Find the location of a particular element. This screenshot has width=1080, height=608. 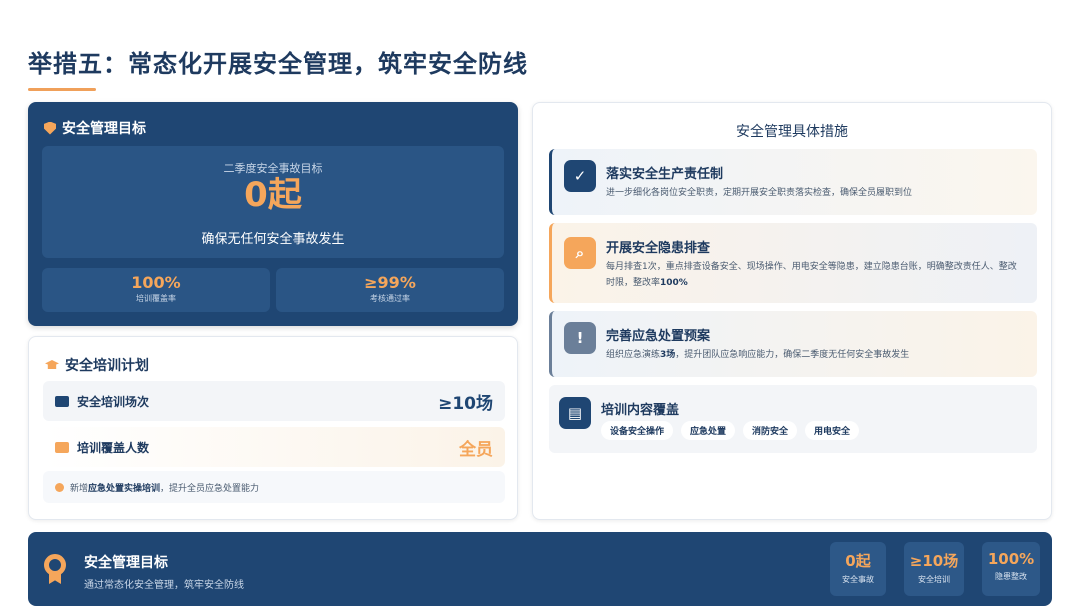

target-value: 0起 is located at coordinates (273, 195).